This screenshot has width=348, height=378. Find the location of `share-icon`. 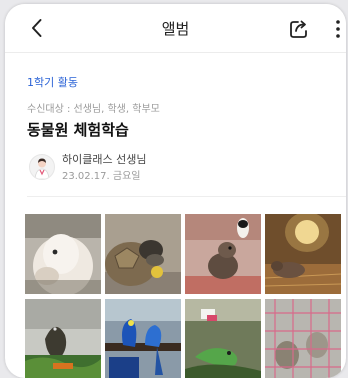

share-icon is located at coordinates (298, 29).